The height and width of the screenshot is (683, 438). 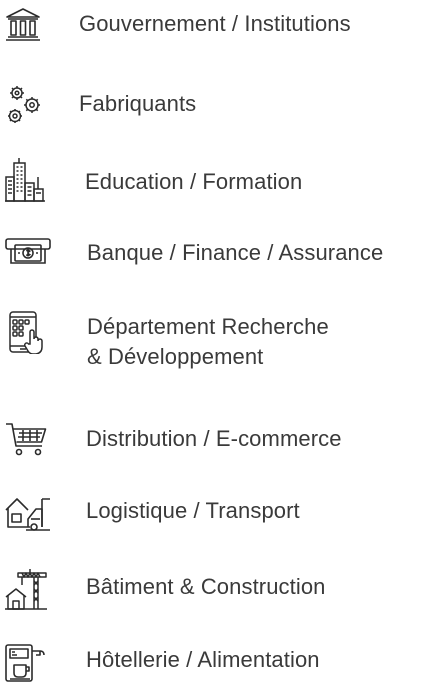 I want to click on sector-item-logistics: Logistique / Transport, so click(x=219, y=515).